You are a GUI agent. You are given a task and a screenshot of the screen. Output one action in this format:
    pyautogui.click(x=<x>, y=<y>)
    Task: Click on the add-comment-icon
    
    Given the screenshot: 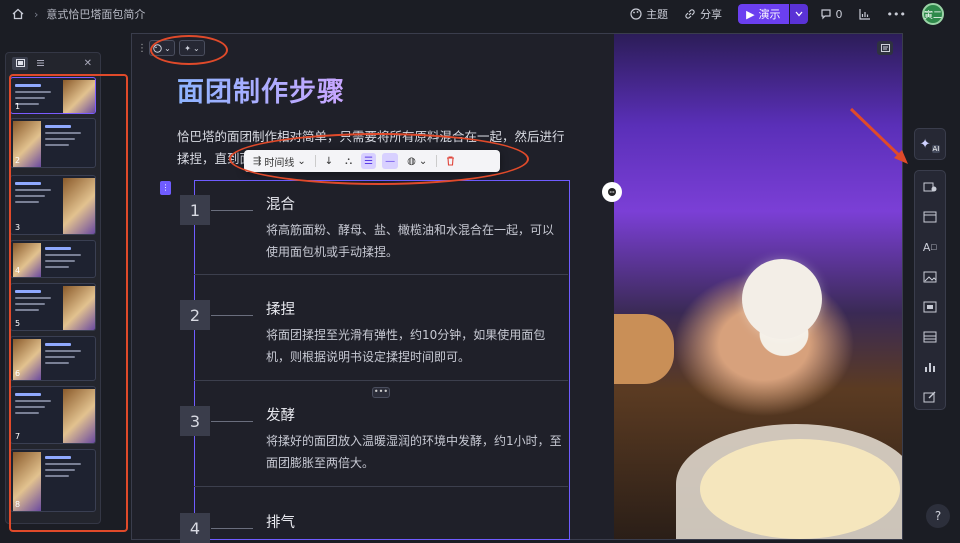 What is the action you would take?
    pyautogui.click(x=612, y=192)
    